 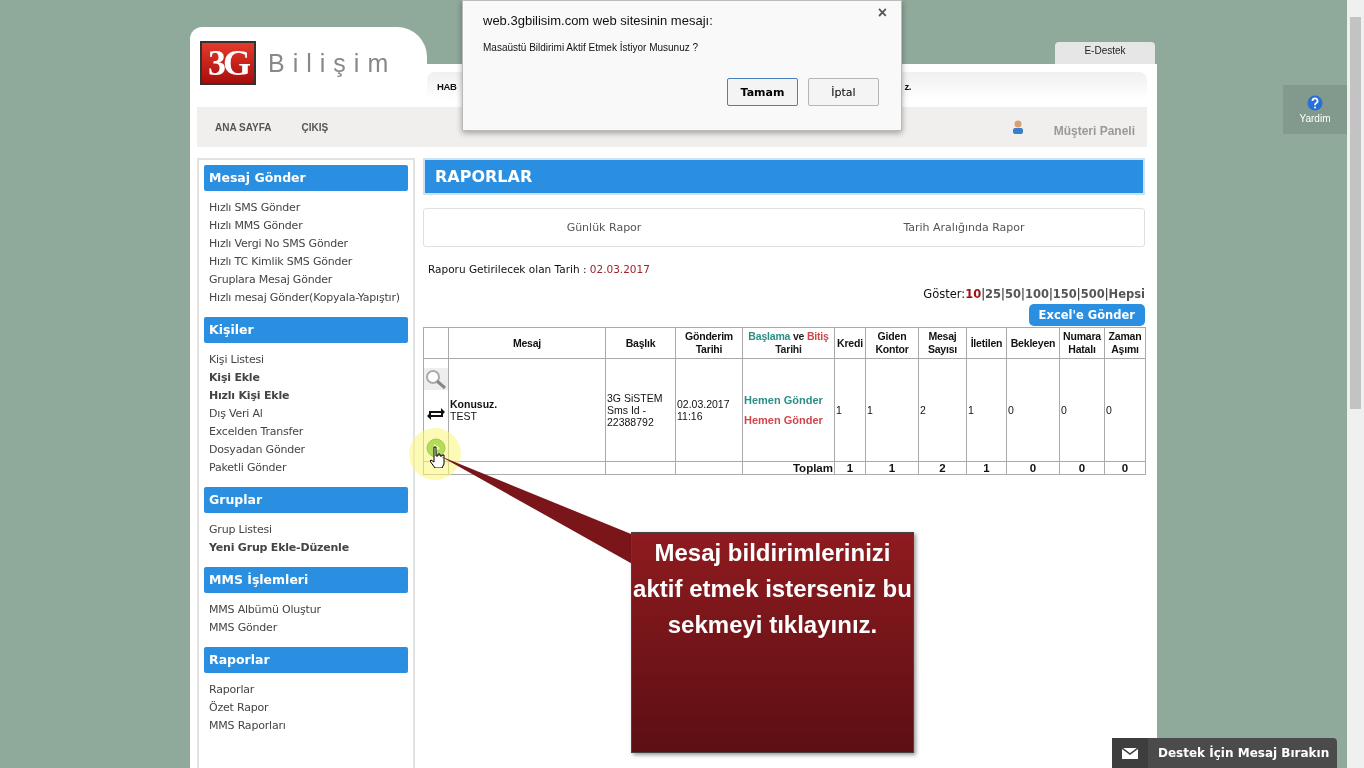 What do you see at coordinates (308, 298) in the screenshot?
I see `sidebar-link: Hızlı mesaj Gönder(Kopyala-Yapıştır)` at bounding box center [308, 298].